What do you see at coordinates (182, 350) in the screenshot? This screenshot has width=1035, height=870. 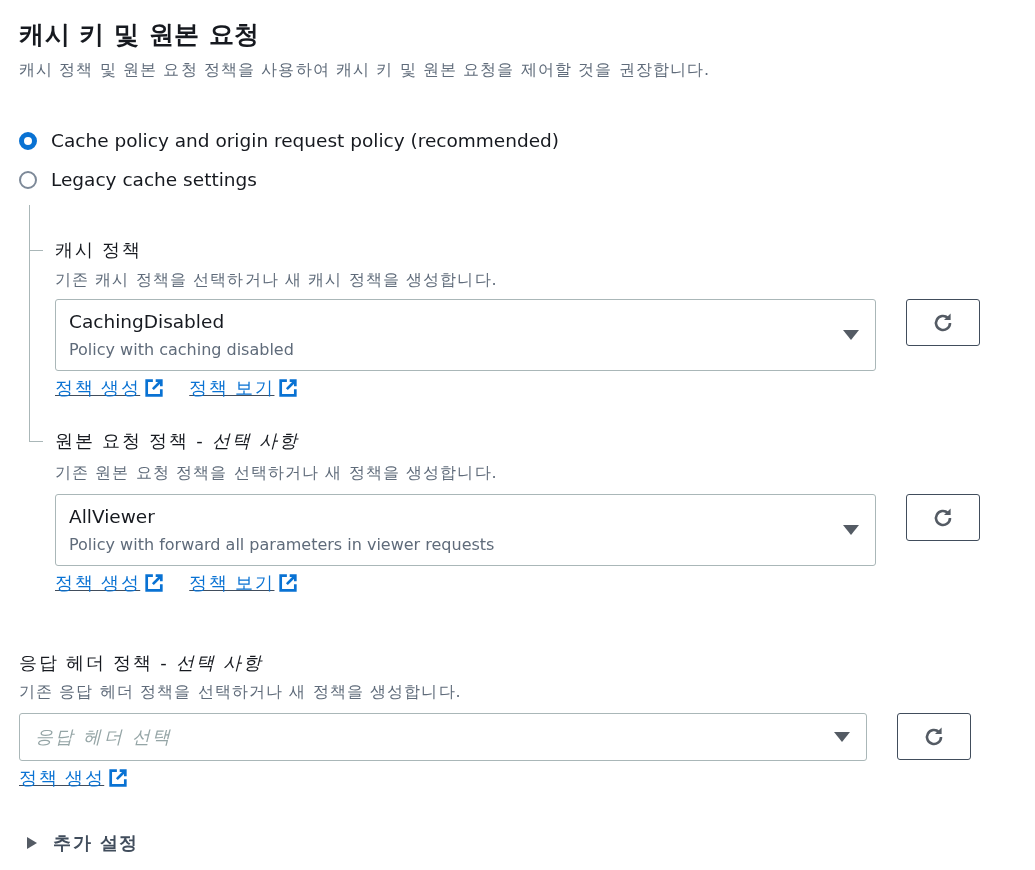 I see `option-description: Policy with caching disabled` at bounding box center [182, 350].